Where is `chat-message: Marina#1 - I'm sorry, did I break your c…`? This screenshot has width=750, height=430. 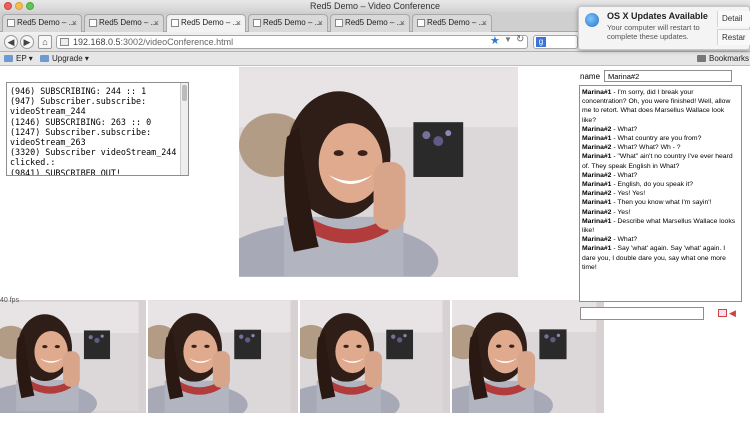
chat-message: Marina#1 - I'm sorry, did I break your c… is located at coordinates (660, 106).